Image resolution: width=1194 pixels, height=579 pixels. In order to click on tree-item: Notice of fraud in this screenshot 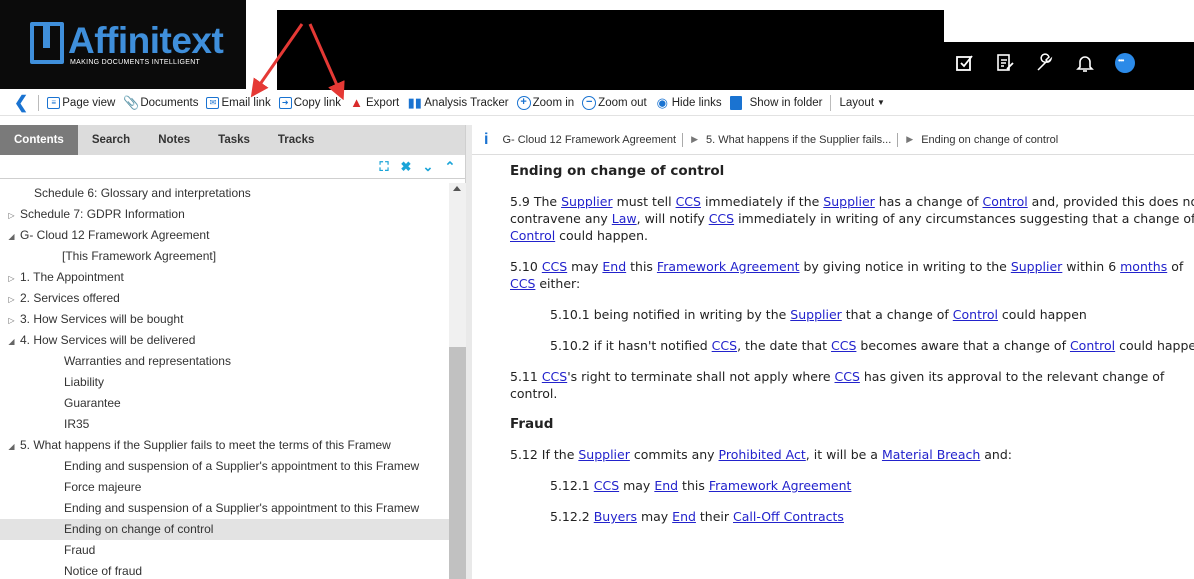, I will do `click(224, 570)`.